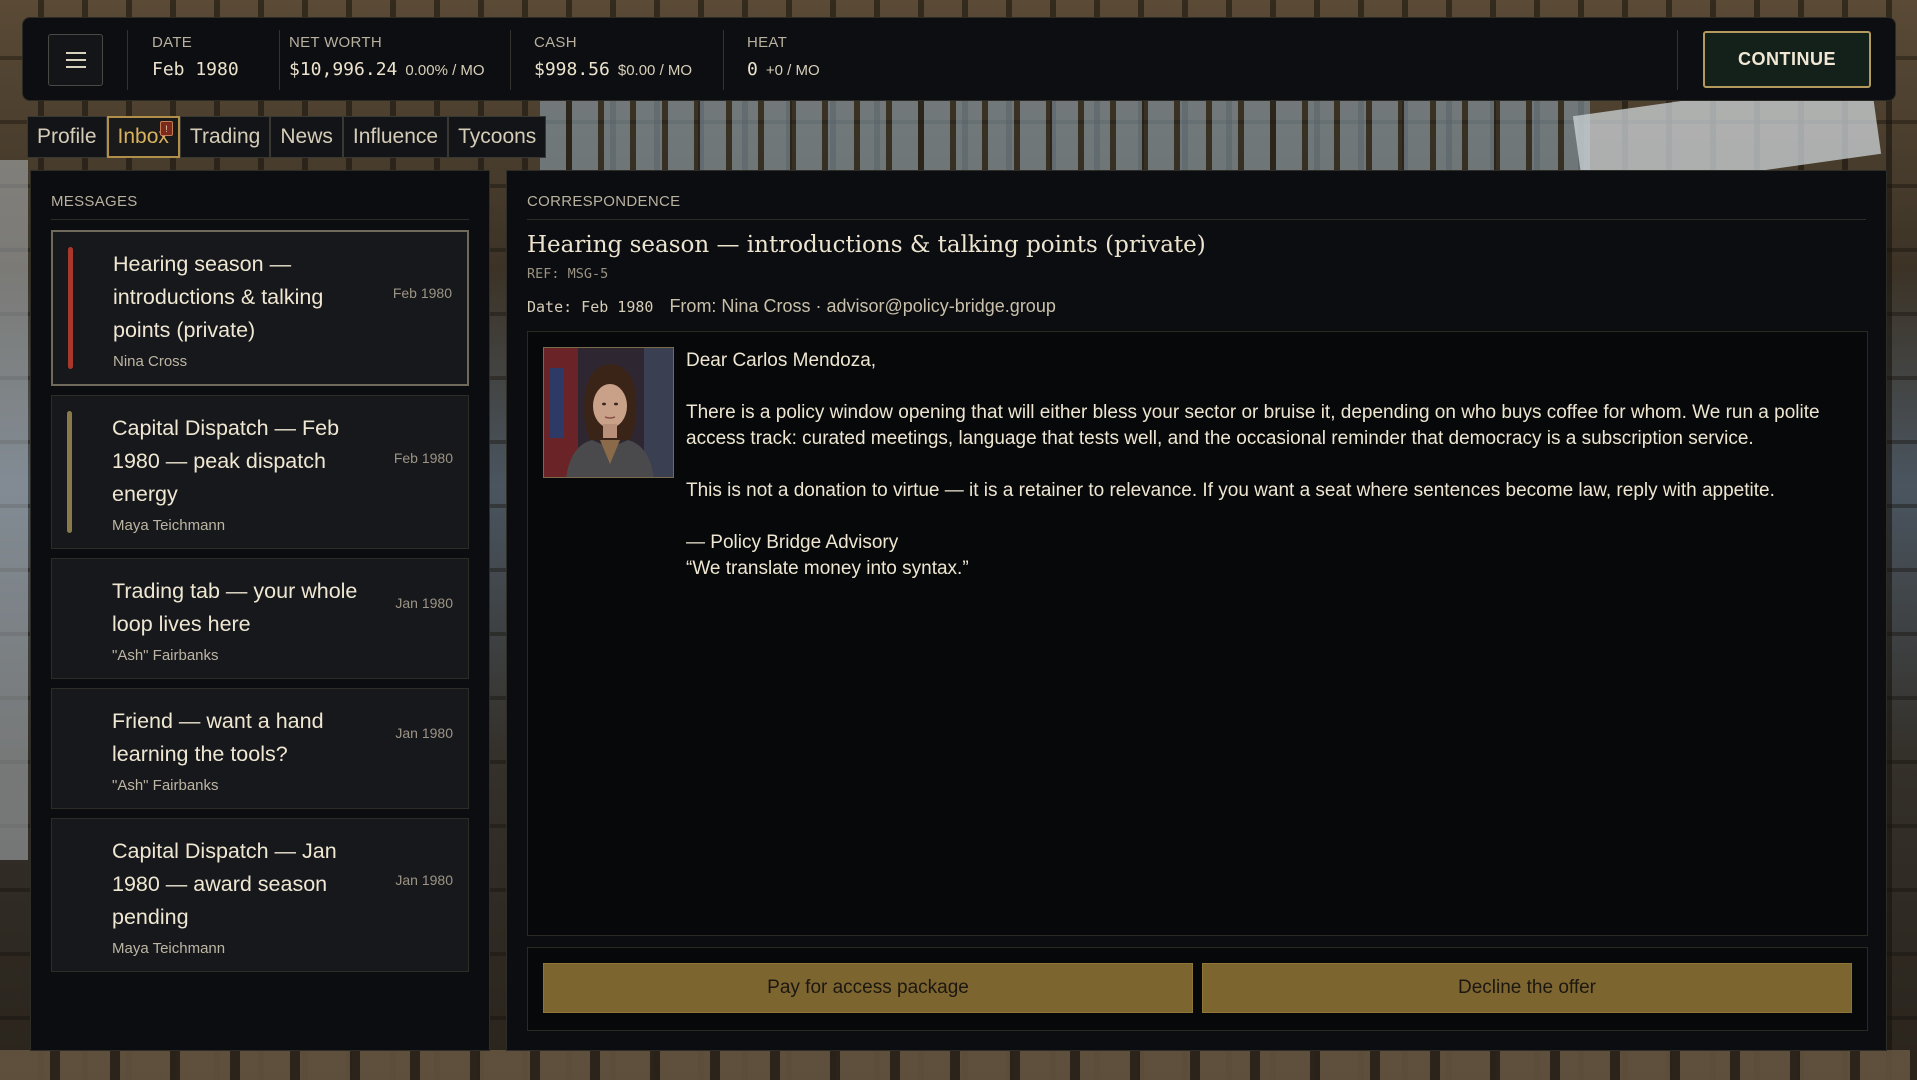  I want to click on stat-cash: CASH $998.56 $0.00 / MO, so click(613, 57).